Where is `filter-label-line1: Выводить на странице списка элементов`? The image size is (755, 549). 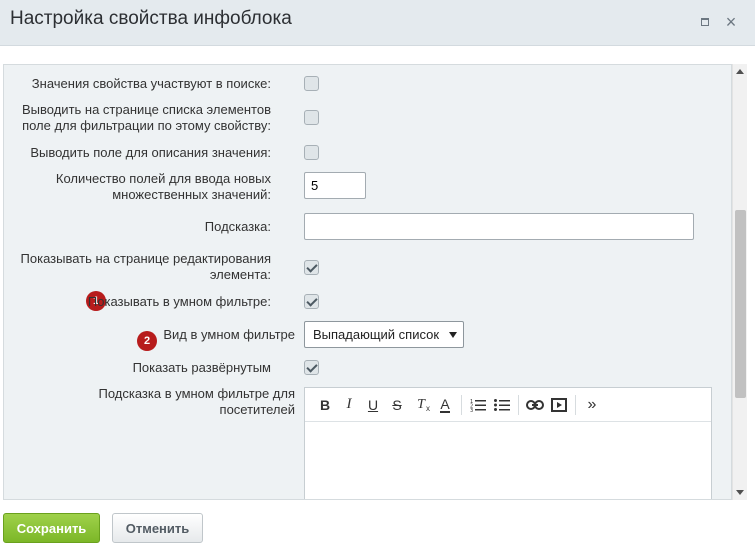 filter-label-line1: Выводить на странице списка элементов is located at coordinates (146, 109).